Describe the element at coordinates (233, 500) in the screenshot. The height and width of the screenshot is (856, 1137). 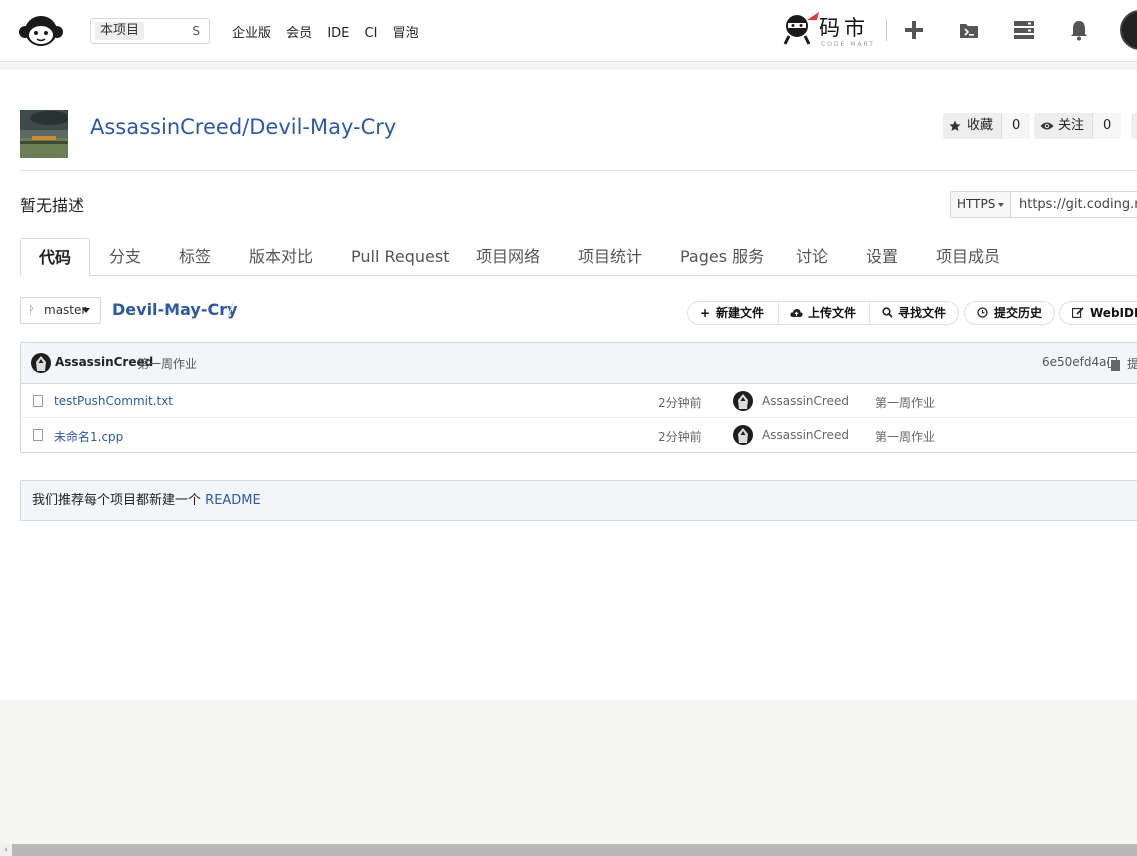
I see `readme-link: README` at that location.